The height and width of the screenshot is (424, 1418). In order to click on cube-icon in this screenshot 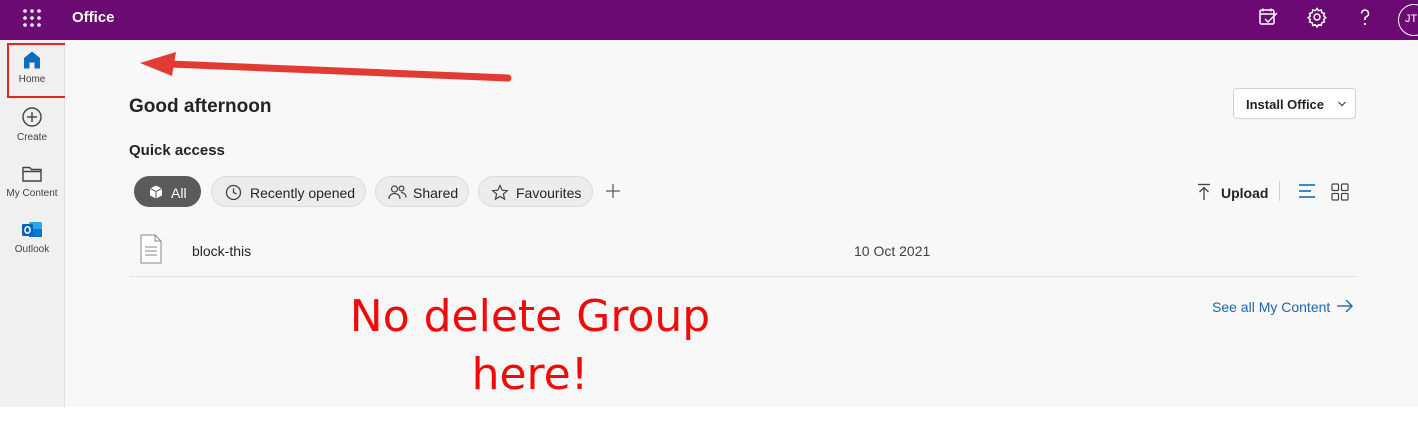, I will do `click(156, 192)`.